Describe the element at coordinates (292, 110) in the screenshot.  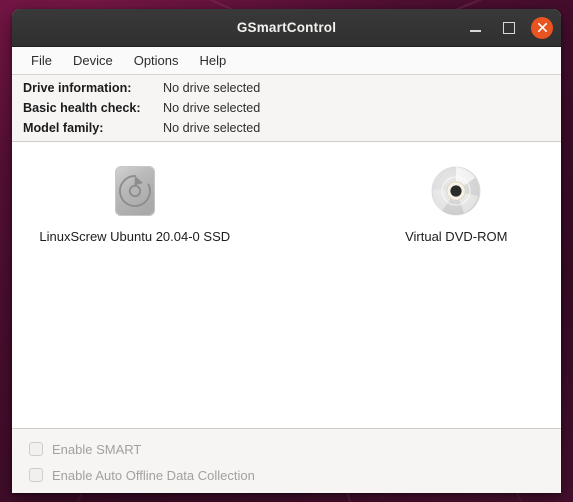
I see `info-row-basic-health-check: Basic health check: No drive selected` at that location.